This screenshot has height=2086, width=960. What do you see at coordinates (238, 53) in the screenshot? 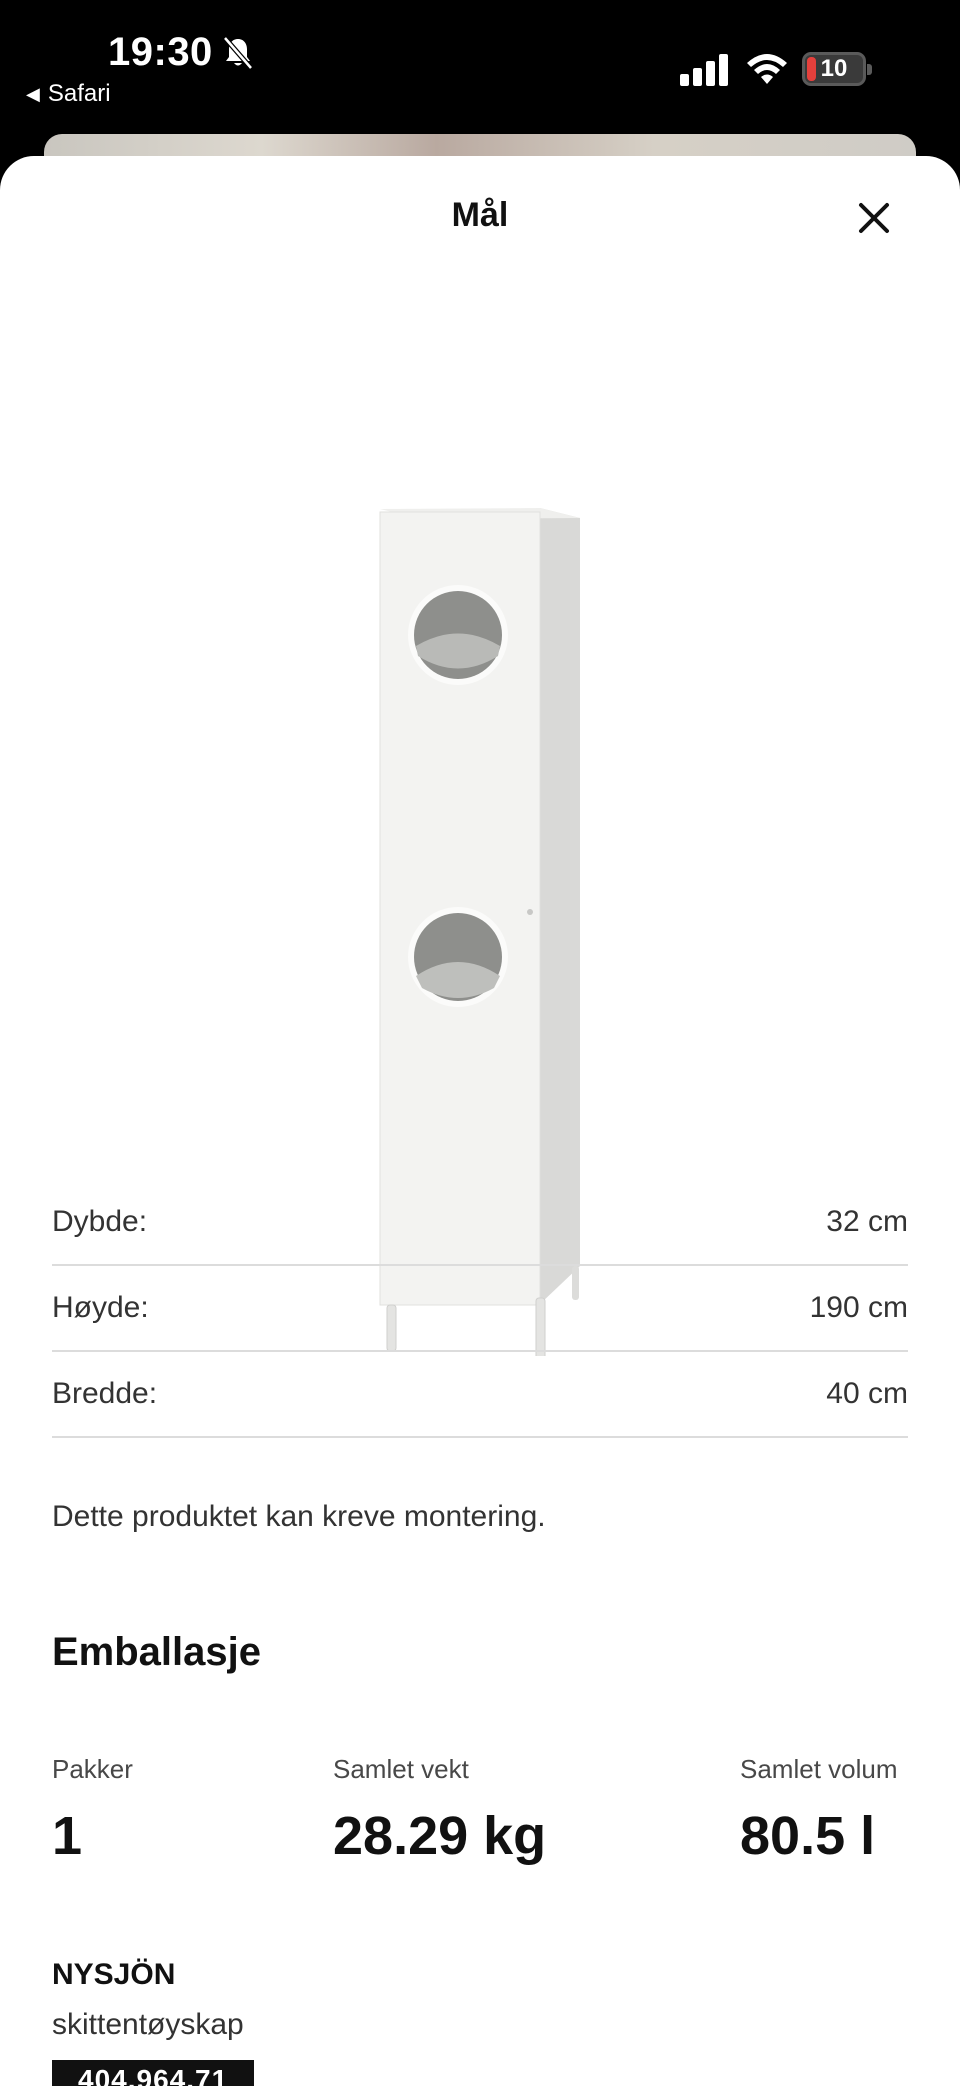
I see `bell-slash-icon` at bounding box center [238, 53].